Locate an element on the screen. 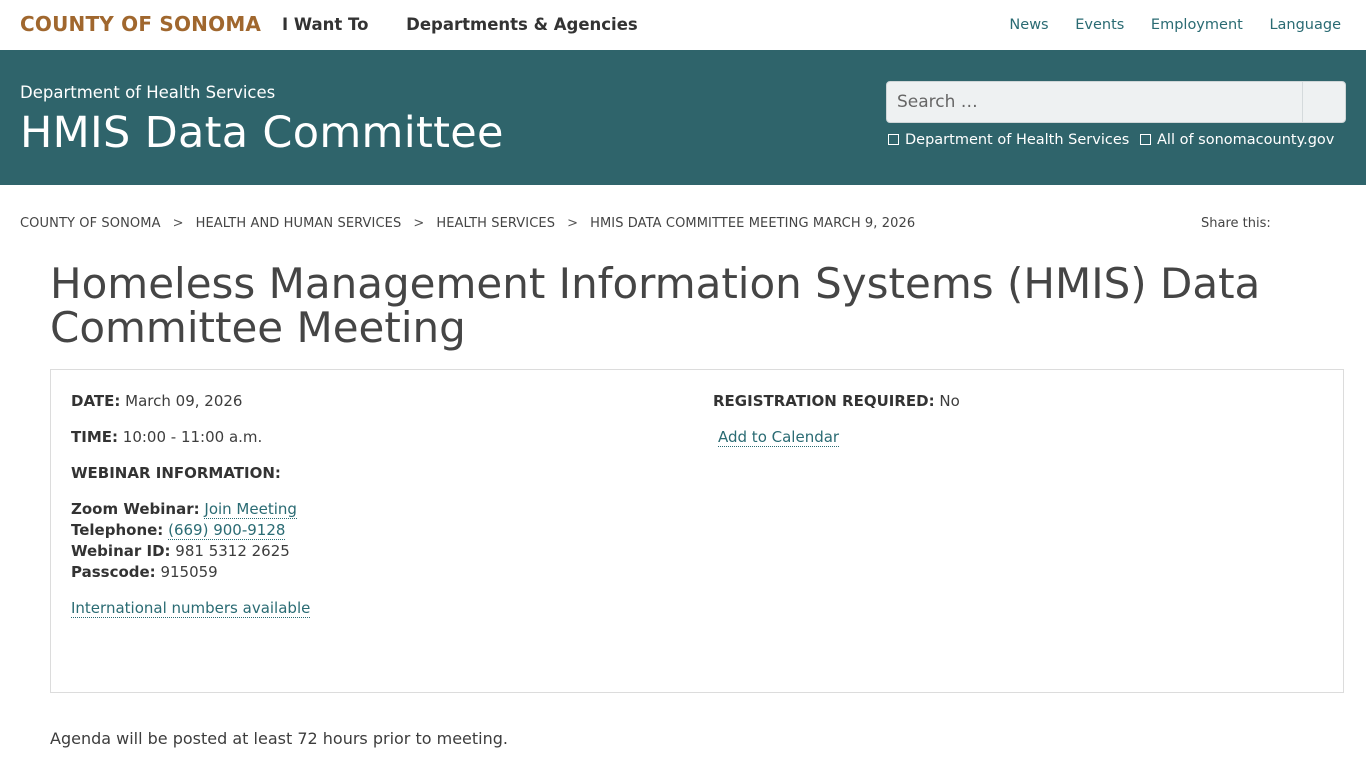 The width and height of the screenshot is (1366, 768). nav-departments-agencies: Departments & Agencies is located at coordinates (522, 24).